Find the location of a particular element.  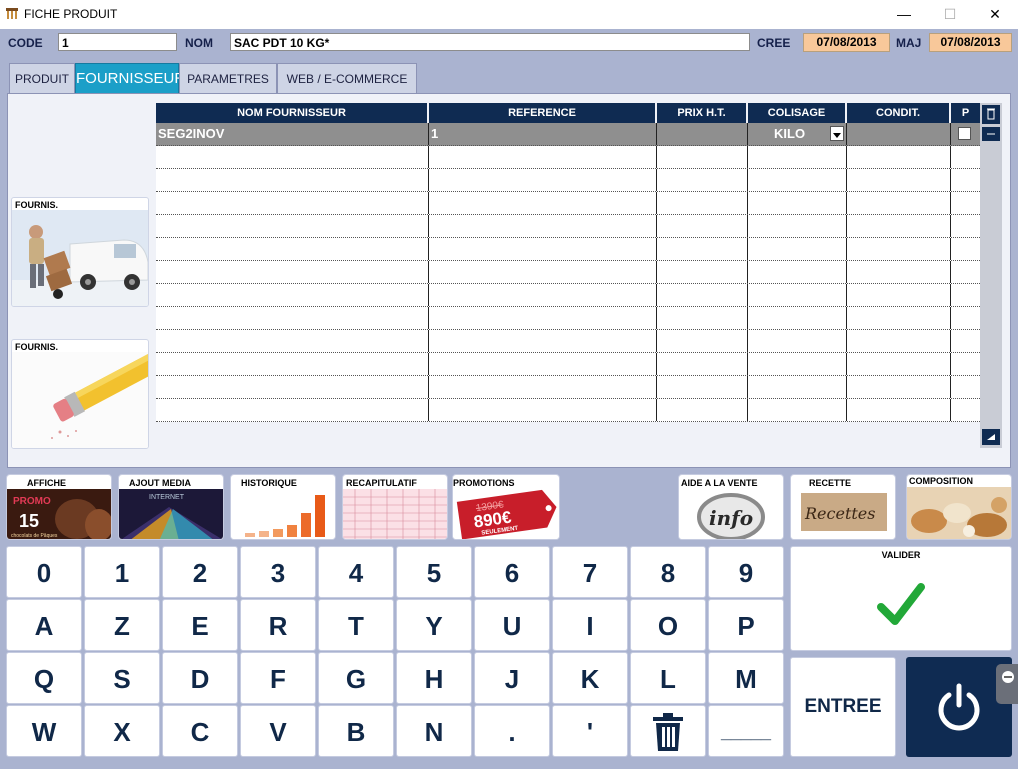

key-underscore: _____ is located at coordinates (746, 731).